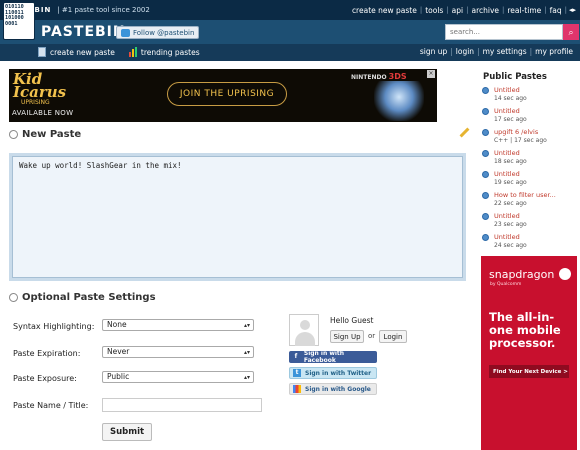 The image size is (580, 450). Describe the element at coordinates (510, 245) in the screenshot. I see `paste-meta: 24 sec ago` at that location.